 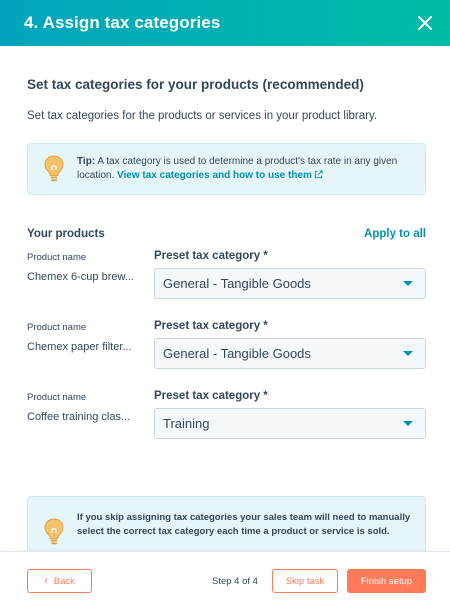 What do you see at coordinates (86, 161) in the screenshot?
I see `tip-label: Tip:` at bounding box center [86, 161].